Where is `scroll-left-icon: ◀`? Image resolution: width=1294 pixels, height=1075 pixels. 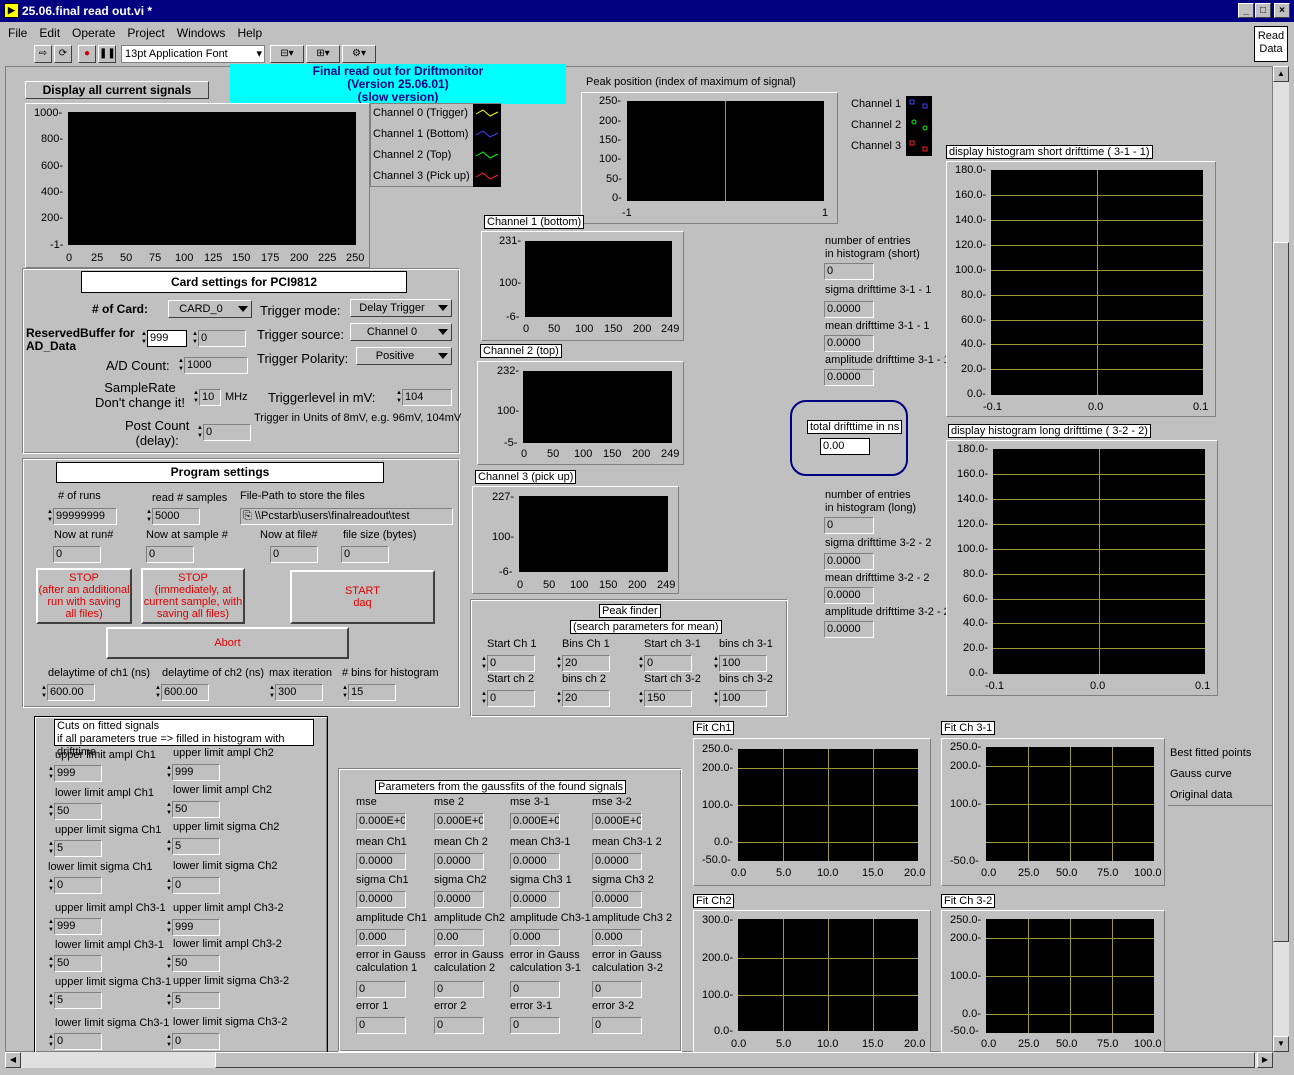 scroll-left-icon: ◀ is located at coordinates (13, 1060).